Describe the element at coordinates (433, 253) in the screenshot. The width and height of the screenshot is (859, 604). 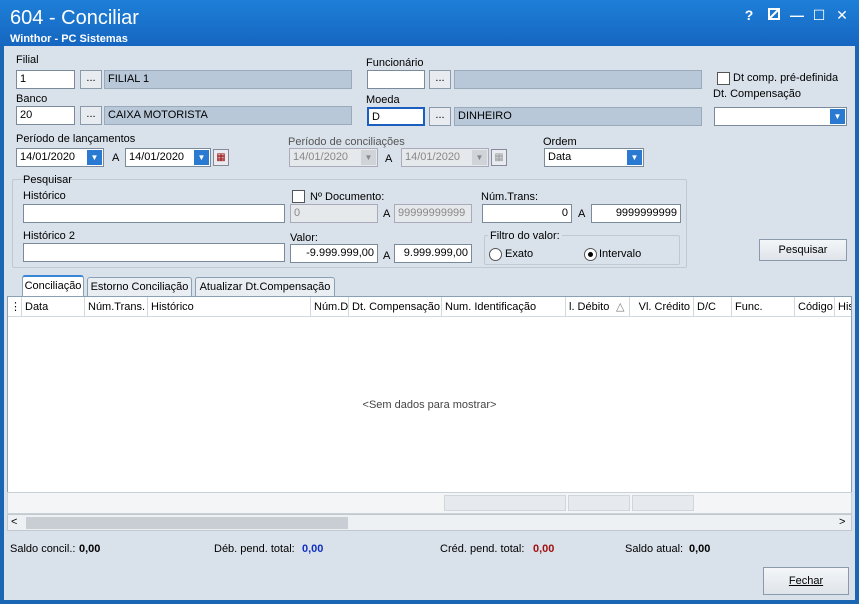
I see `valor-to-input: 9.999.999,00` at that location.